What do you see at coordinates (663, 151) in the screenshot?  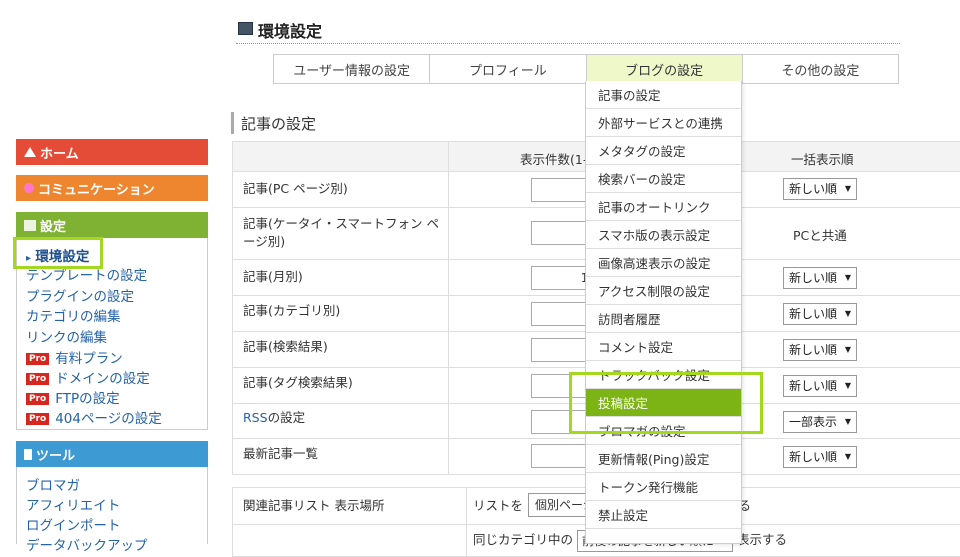 I see `menu-item-meta-tags: メタタグの設定` at bounding box center [663, 151].